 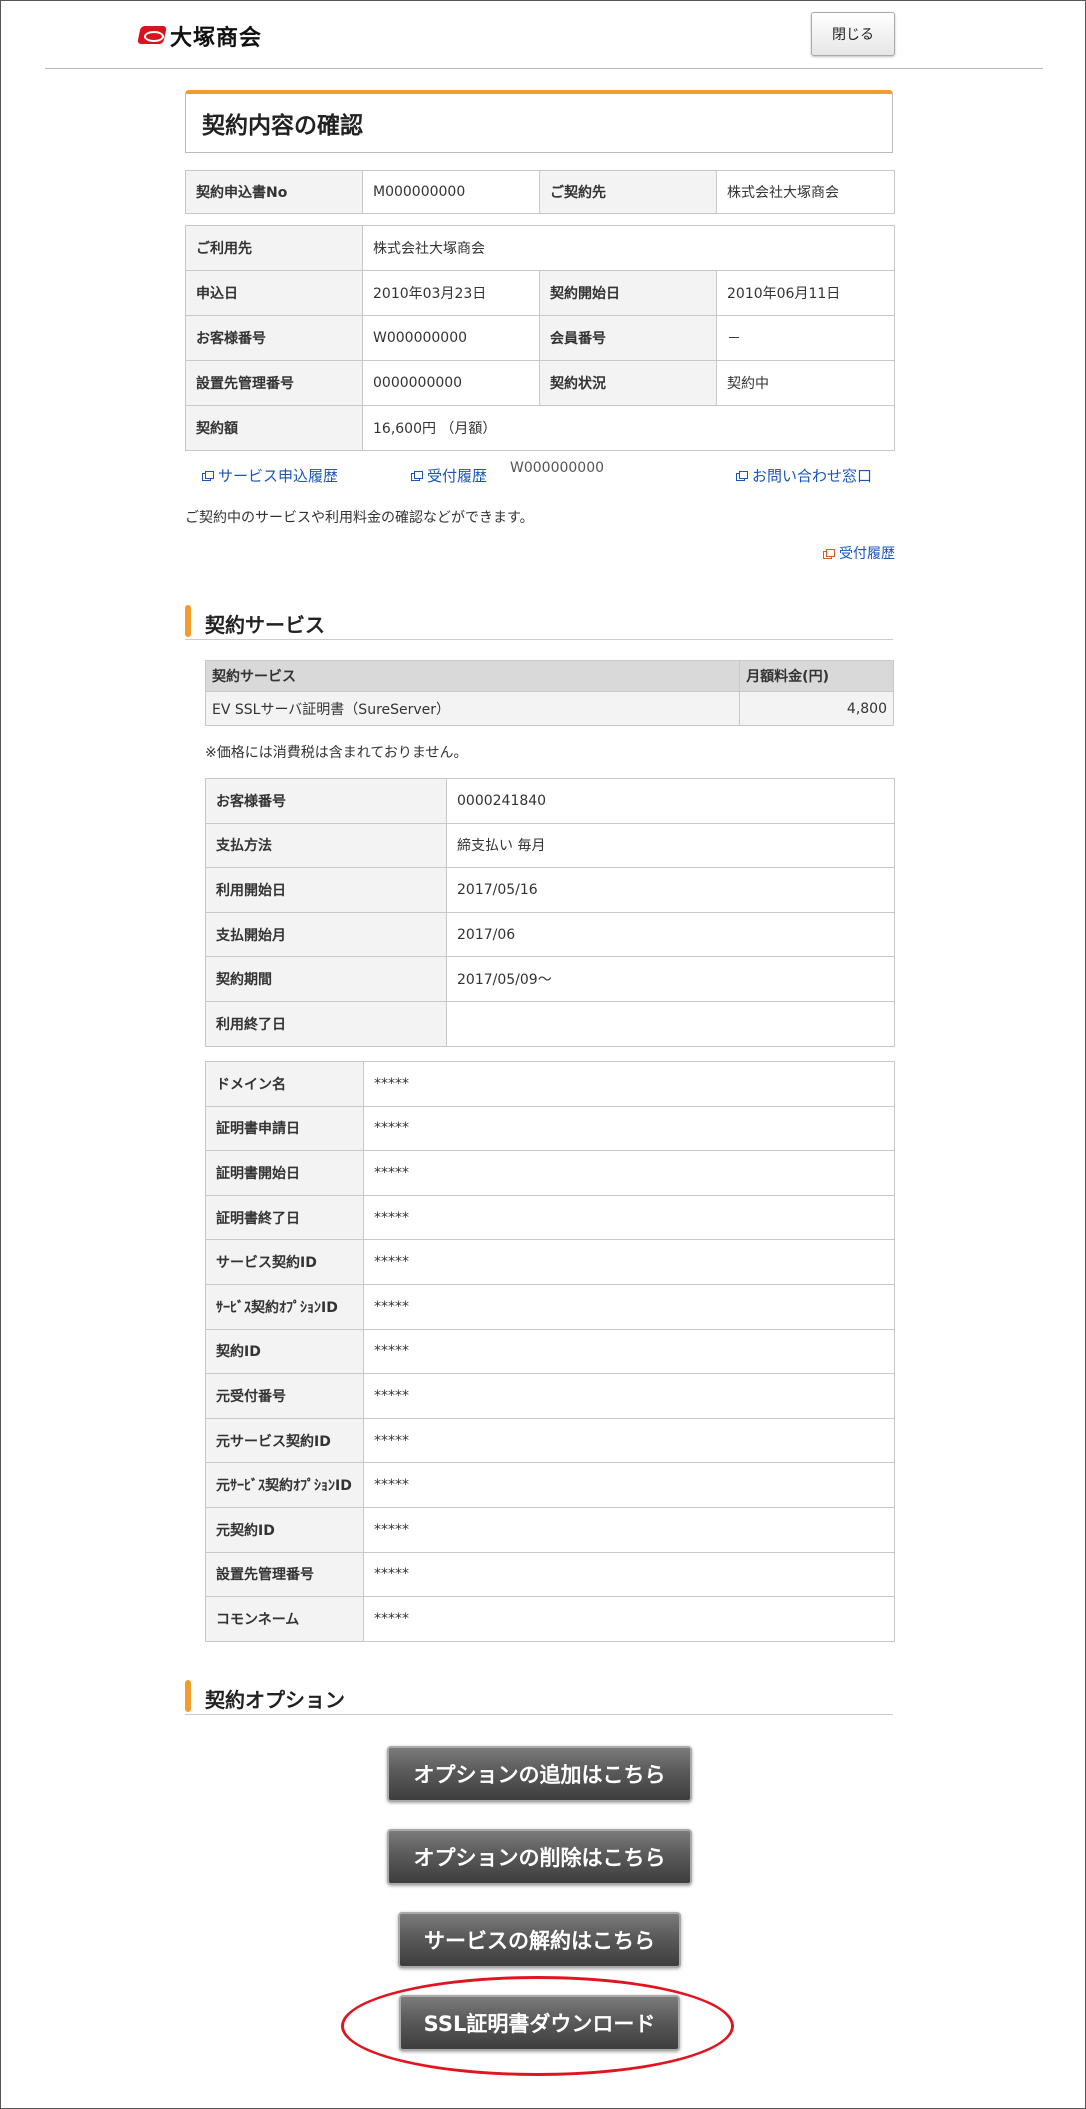 What do you see at coordinates (537, 2026) in the screenshot?
I see `highlight-ellipse` at bounding box center [537, 2026].